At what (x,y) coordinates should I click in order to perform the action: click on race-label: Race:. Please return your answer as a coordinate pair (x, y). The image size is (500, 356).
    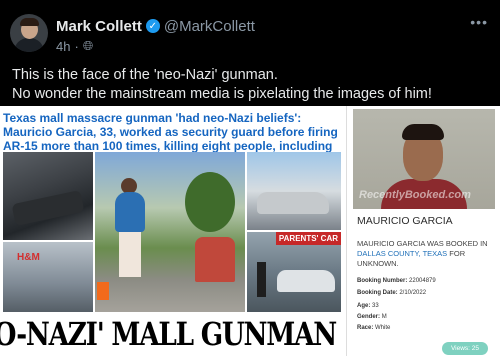
    Looking at the image, I should click on (365, 328).